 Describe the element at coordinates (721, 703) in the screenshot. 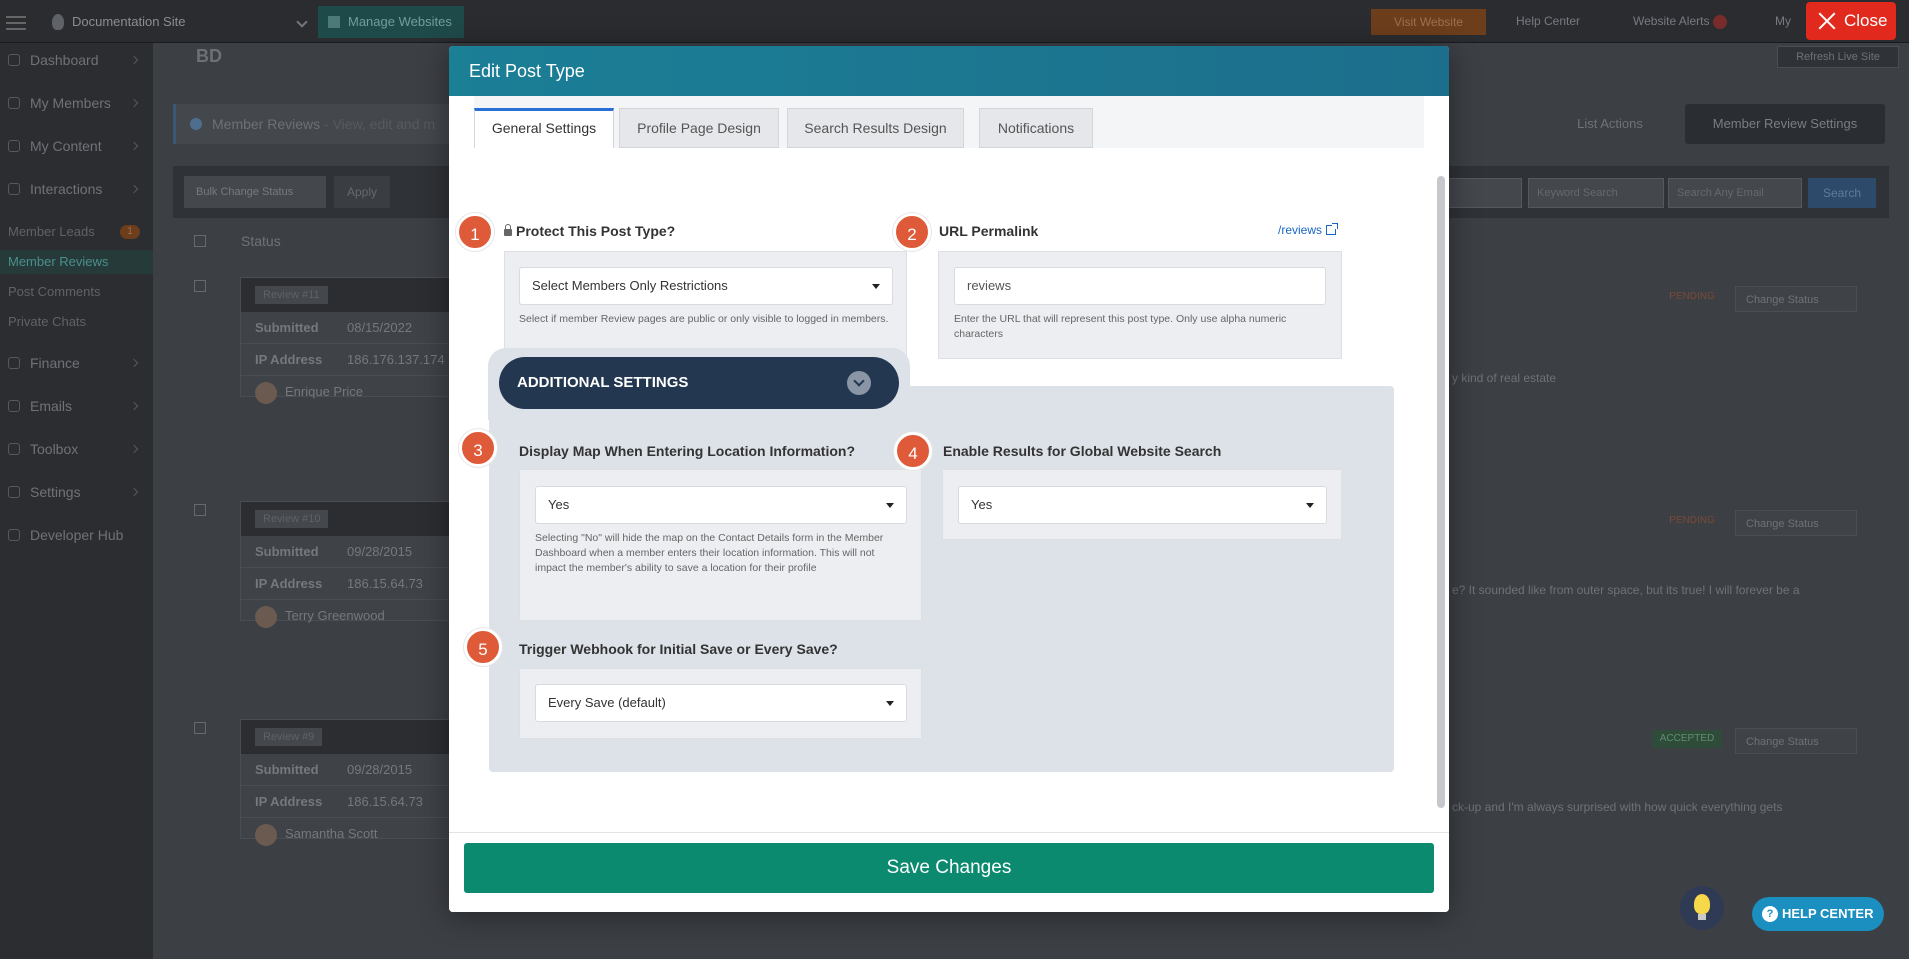

I see `webhook-select: Every Save (default)` at that location.